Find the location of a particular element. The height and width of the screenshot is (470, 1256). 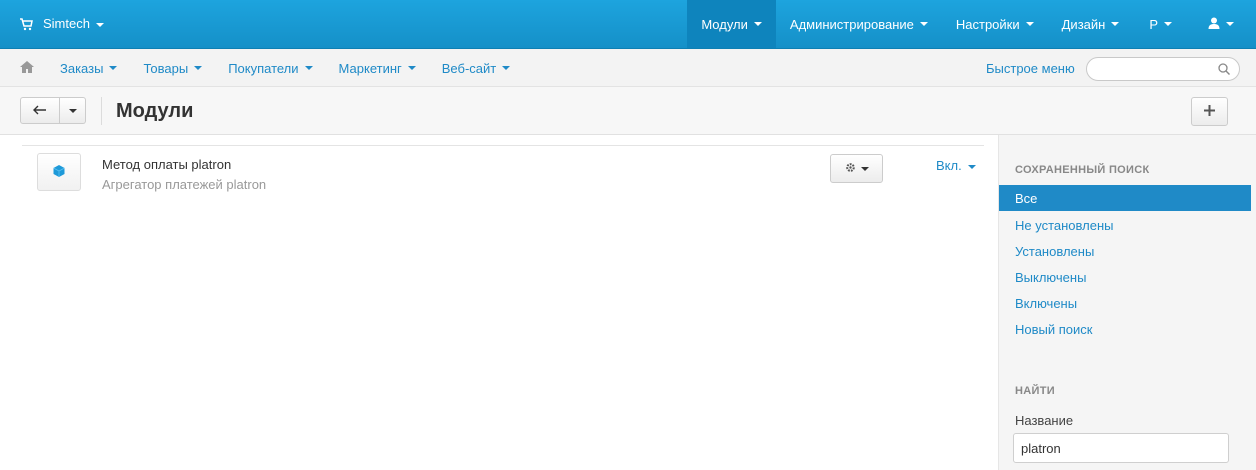

store-name: Simtech is located at coordinates (66, 23).